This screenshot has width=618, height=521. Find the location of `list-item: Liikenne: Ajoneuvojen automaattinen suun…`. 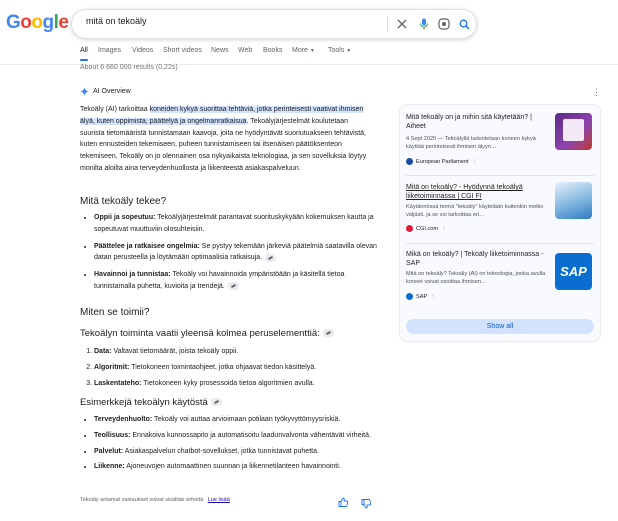

list-item: Liikenne: Ajoneuvojen automaattinen suun… is located at coordinates (238, 467).